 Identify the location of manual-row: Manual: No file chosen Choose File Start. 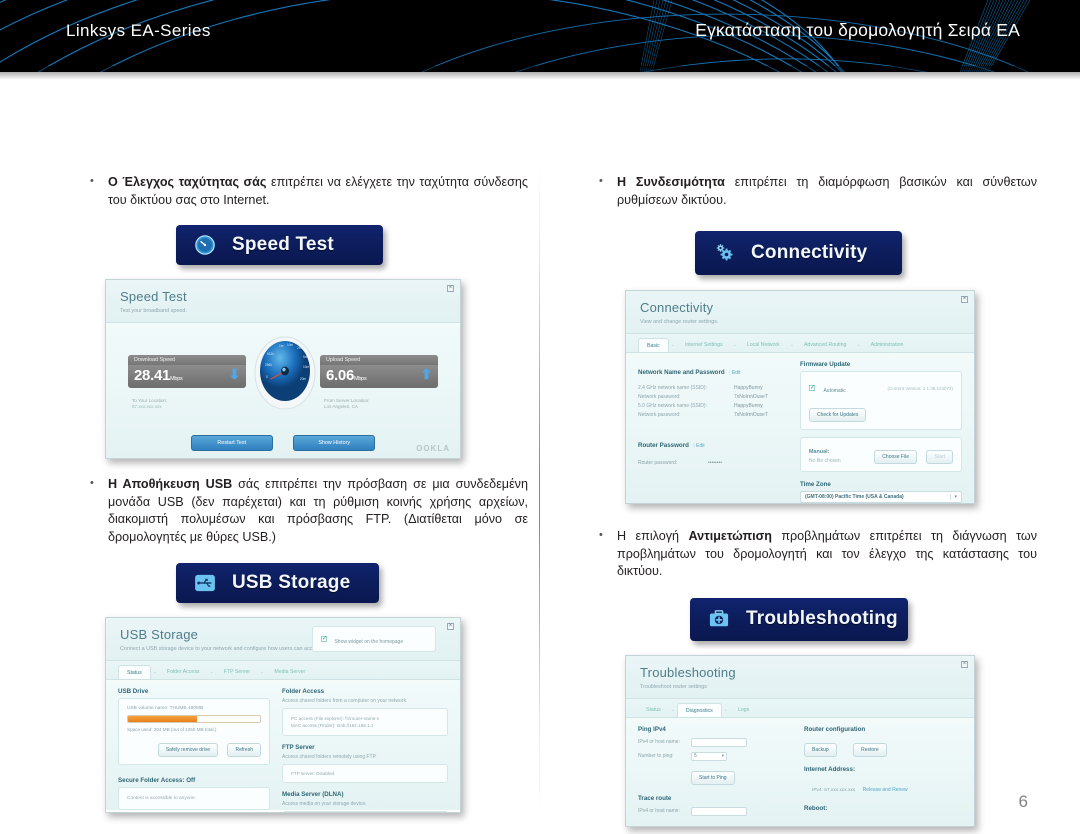
(881, 454).